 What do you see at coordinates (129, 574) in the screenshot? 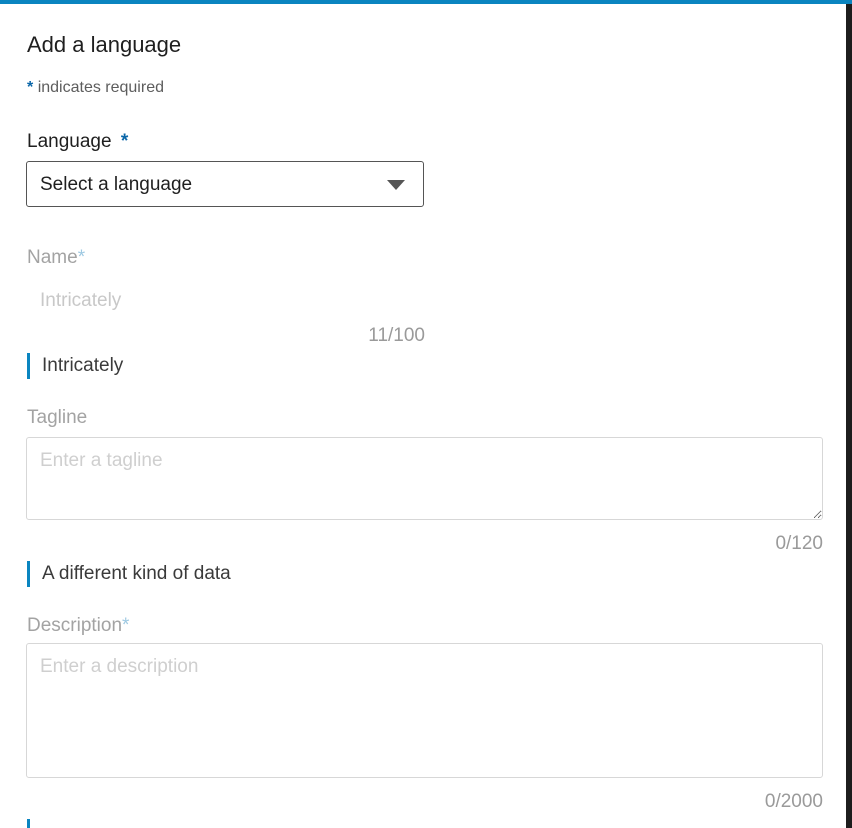
I see `tagline-preview: A different kind of data` at bounding box center [129, 574].